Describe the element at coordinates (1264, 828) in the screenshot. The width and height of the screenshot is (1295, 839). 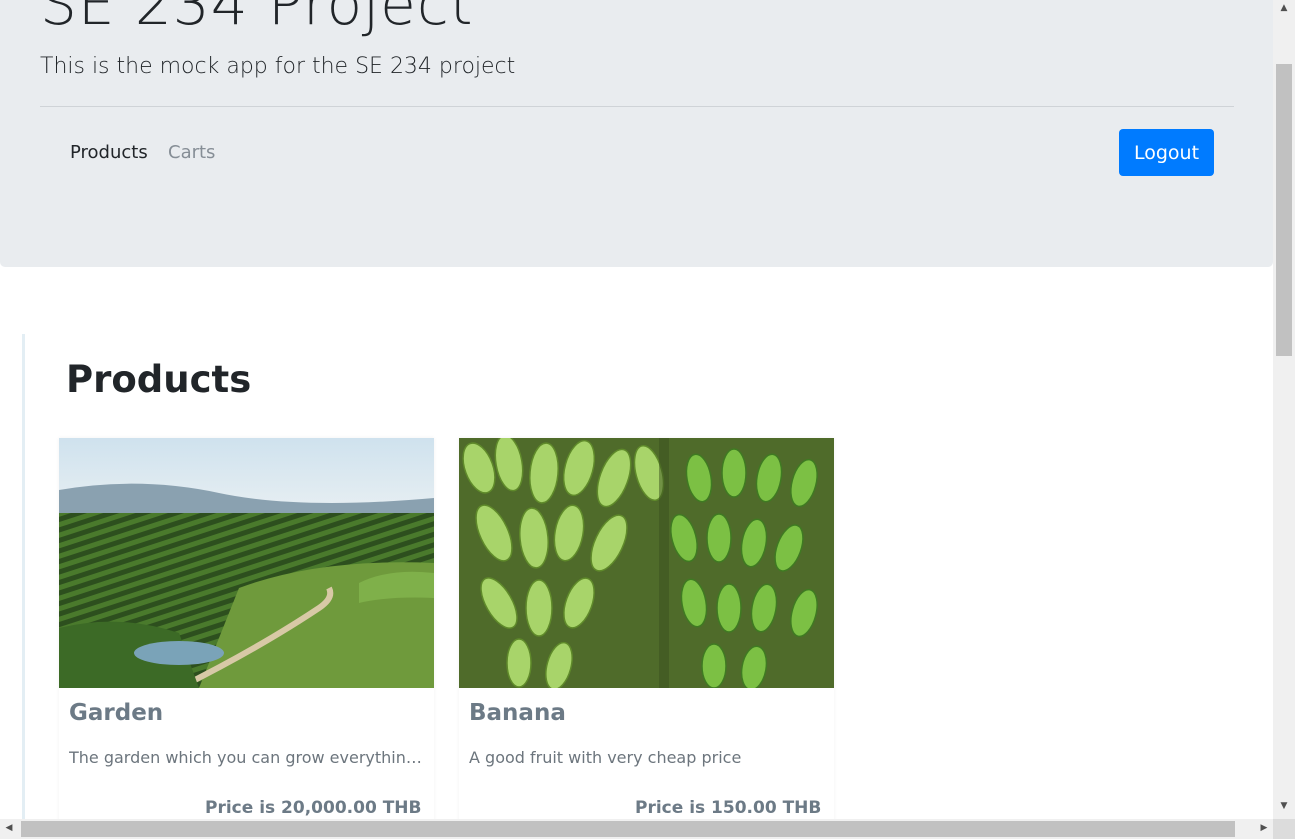
I see `scroll-right-icon: ▶` at that location.